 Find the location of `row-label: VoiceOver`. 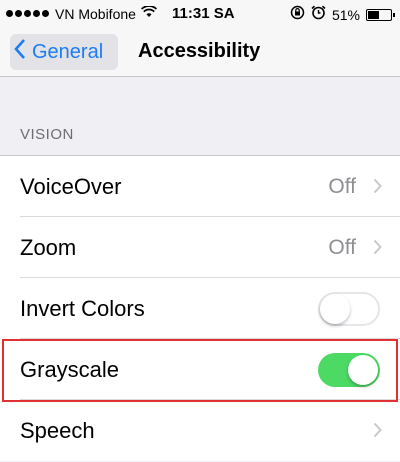

row-label: VoiceOver is located at coordinates (71, 186).